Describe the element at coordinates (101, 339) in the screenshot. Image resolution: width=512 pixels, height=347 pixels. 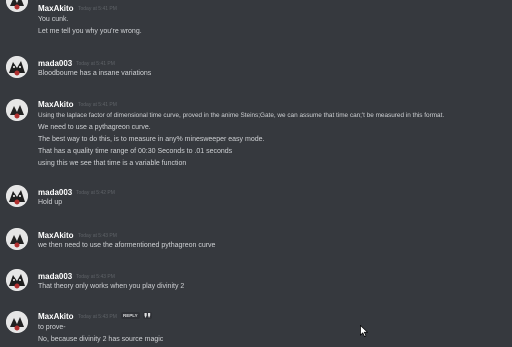
I see `message-text: No, because divinity 2 has source magic` at that location.